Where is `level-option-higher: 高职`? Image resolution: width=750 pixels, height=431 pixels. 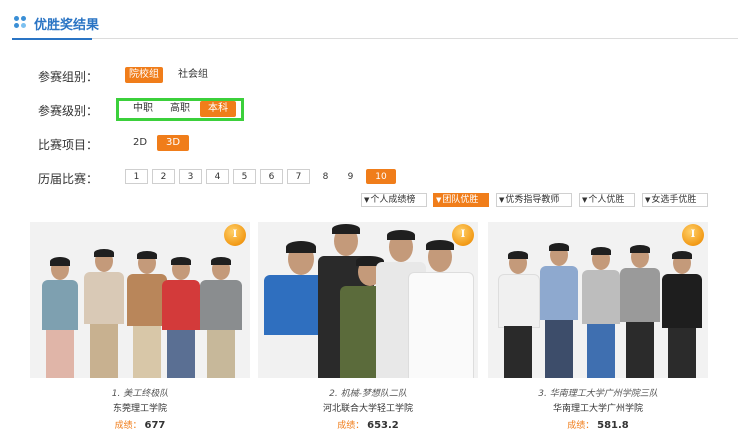
level-option-higher: 高职 is located at coordinates (180, 109).